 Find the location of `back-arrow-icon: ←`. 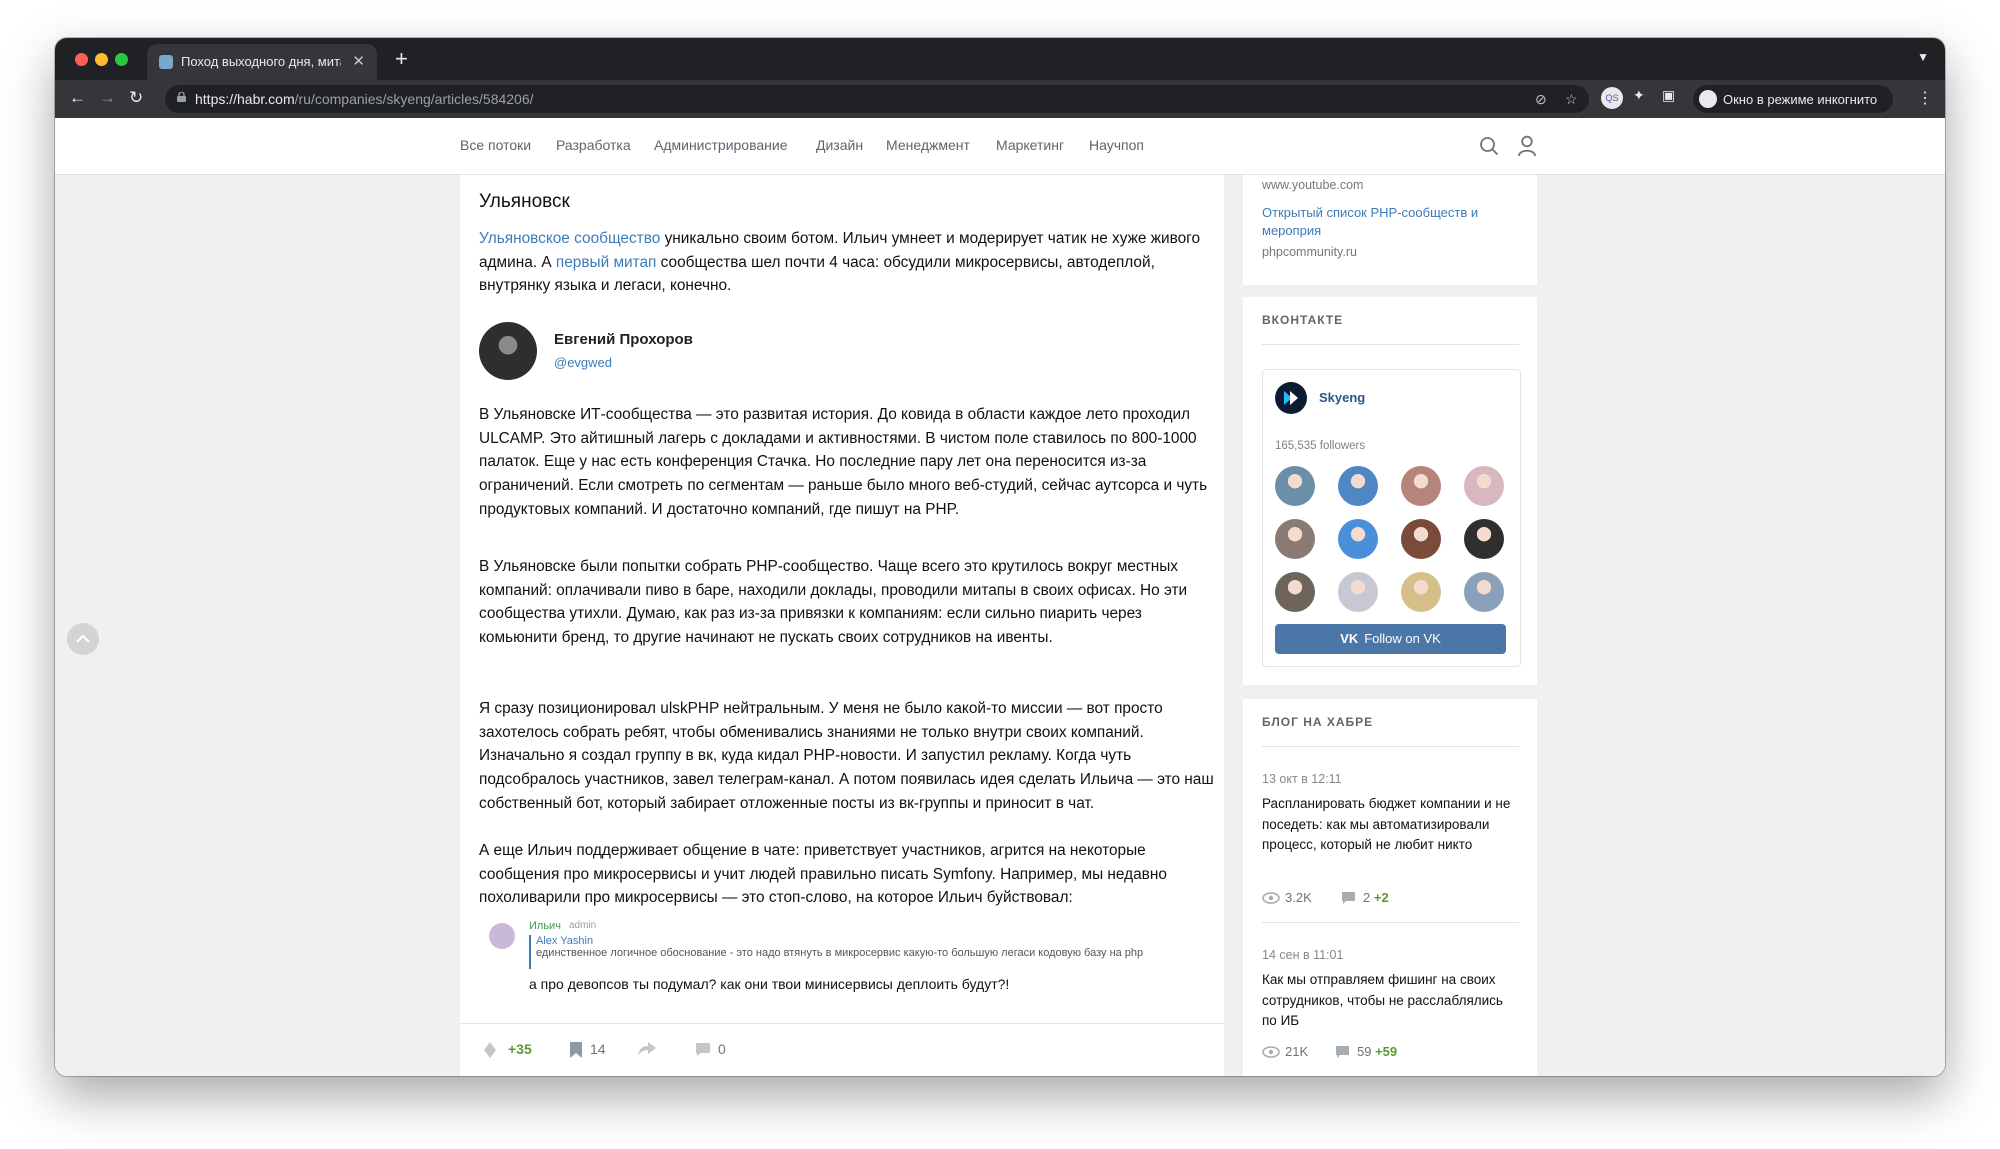

back-arrow-icon: ← is located at coordinates (77, 98).